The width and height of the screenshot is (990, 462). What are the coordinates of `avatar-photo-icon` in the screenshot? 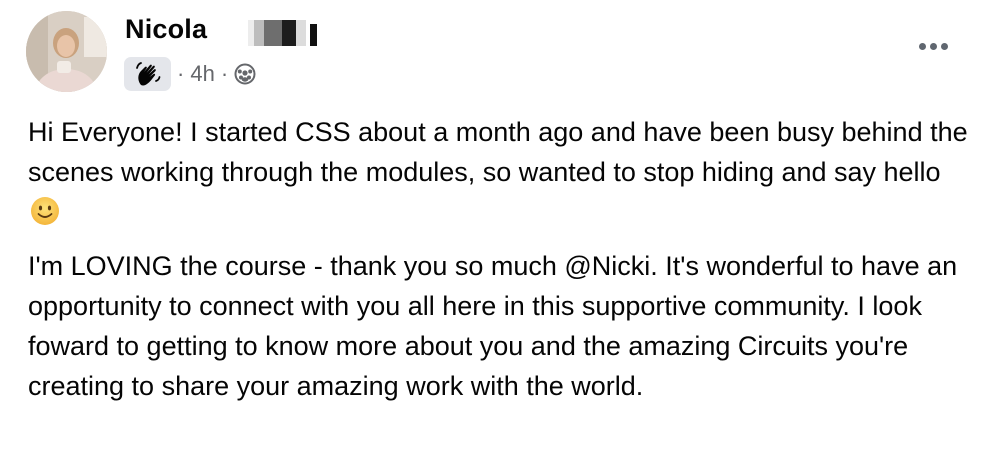 It's located at (66, 51).